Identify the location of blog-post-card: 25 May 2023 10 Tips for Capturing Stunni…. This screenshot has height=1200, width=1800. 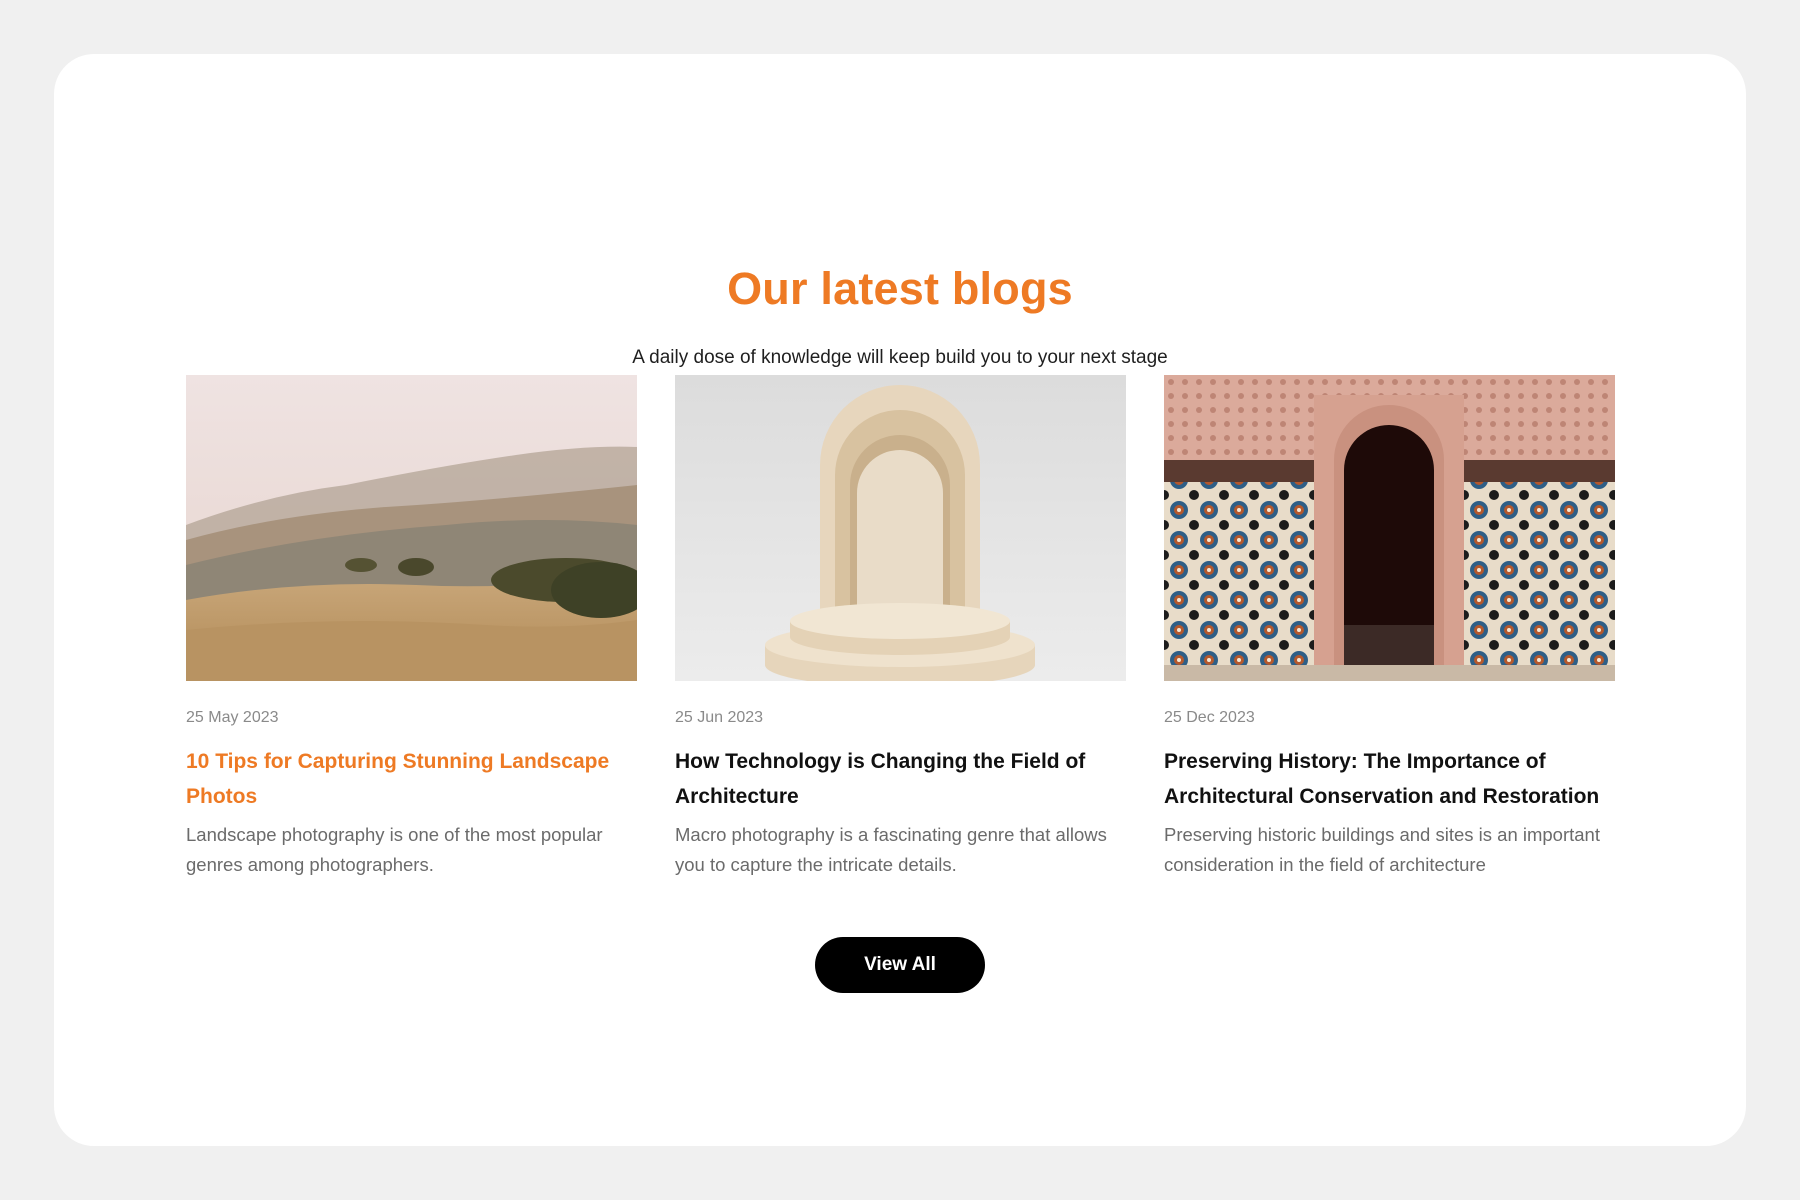
(411, 627).